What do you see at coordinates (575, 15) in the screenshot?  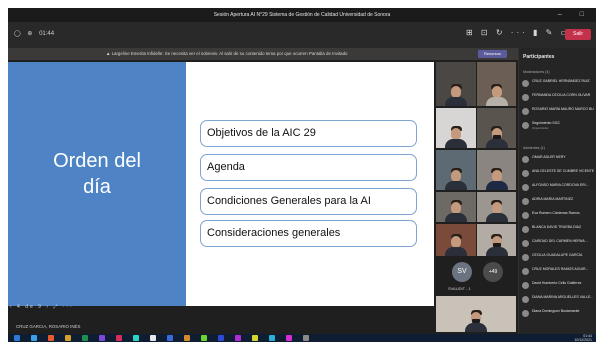 I see `window-controls: – □` at bounding box center [575, 15].